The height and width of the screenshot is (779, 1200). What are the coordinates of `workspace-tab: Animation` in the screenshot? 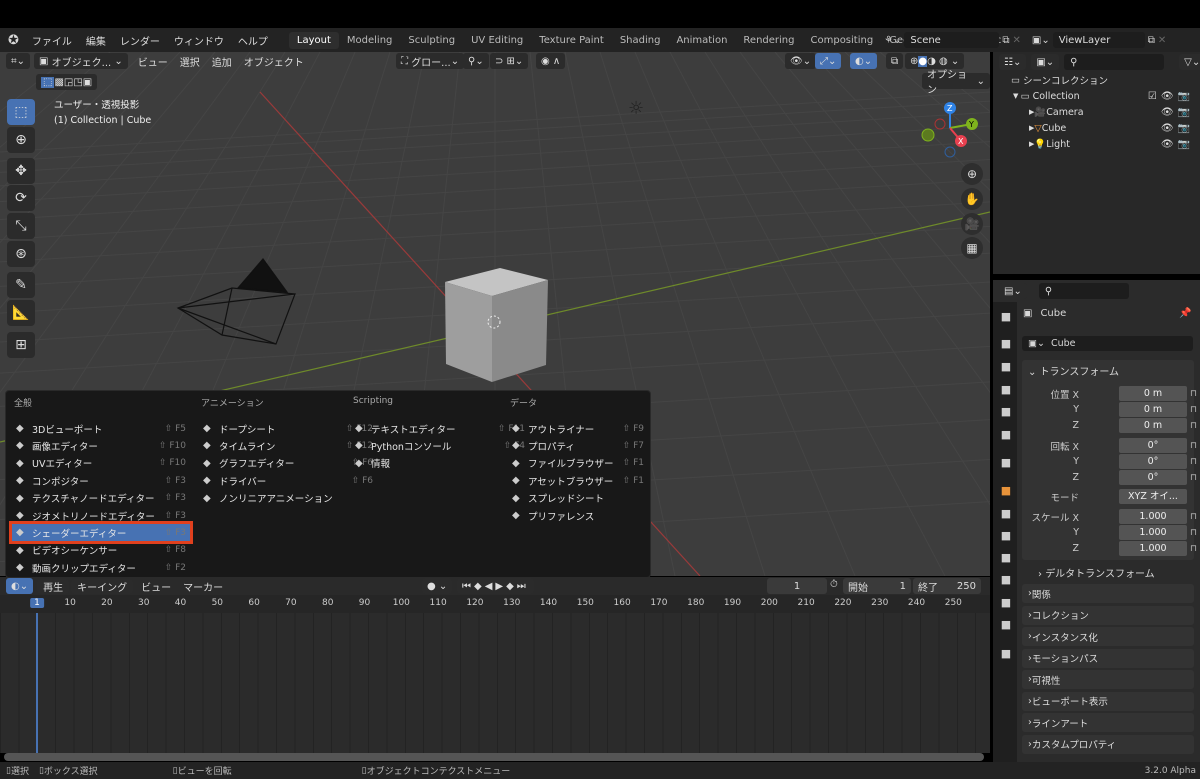 It's located at (701, 40).